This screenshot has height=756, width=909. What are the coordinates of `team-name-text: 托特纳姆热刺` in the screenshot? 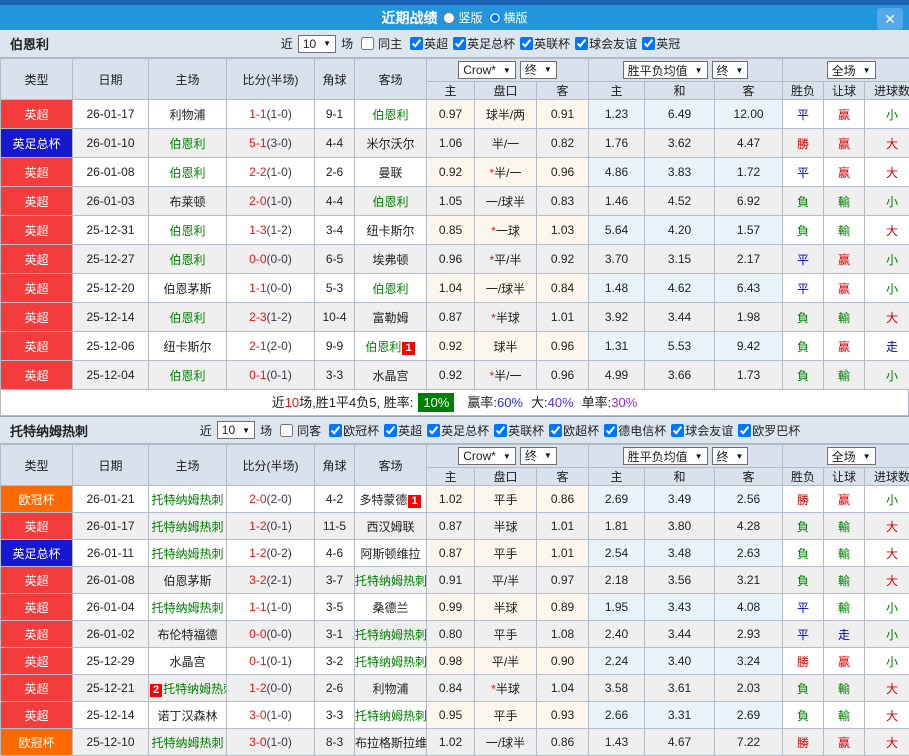 It's located at (391, 581).